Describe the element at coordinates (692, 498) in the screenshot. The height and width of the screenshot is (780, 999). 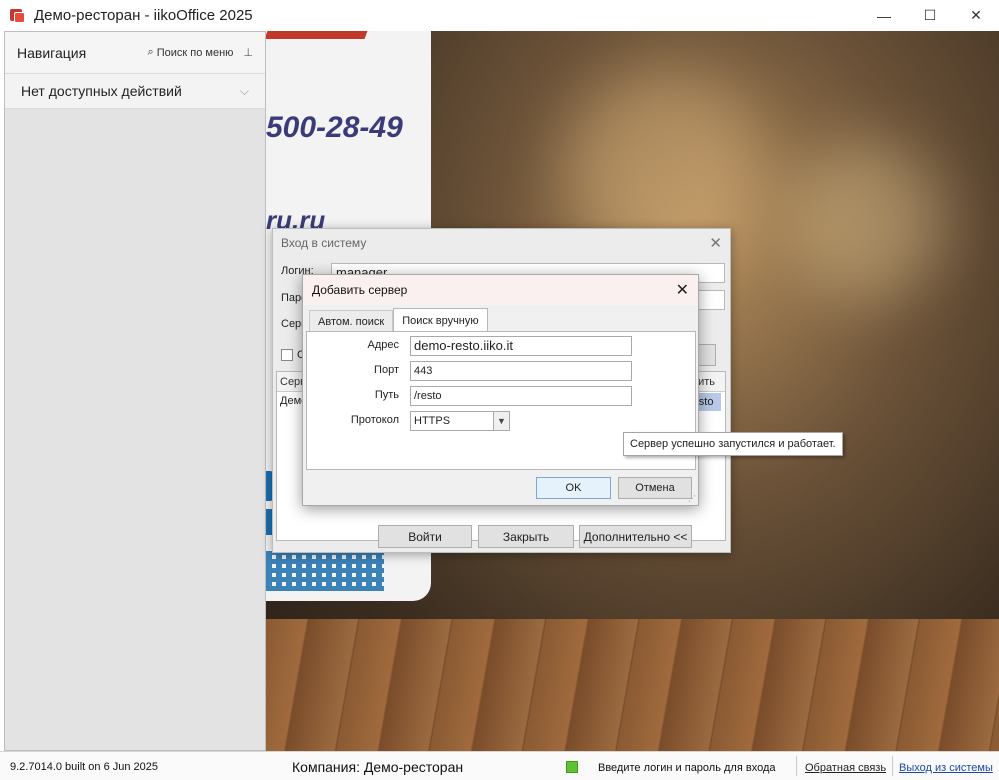
I see `resize-grip-icon: ⋰` at that location.